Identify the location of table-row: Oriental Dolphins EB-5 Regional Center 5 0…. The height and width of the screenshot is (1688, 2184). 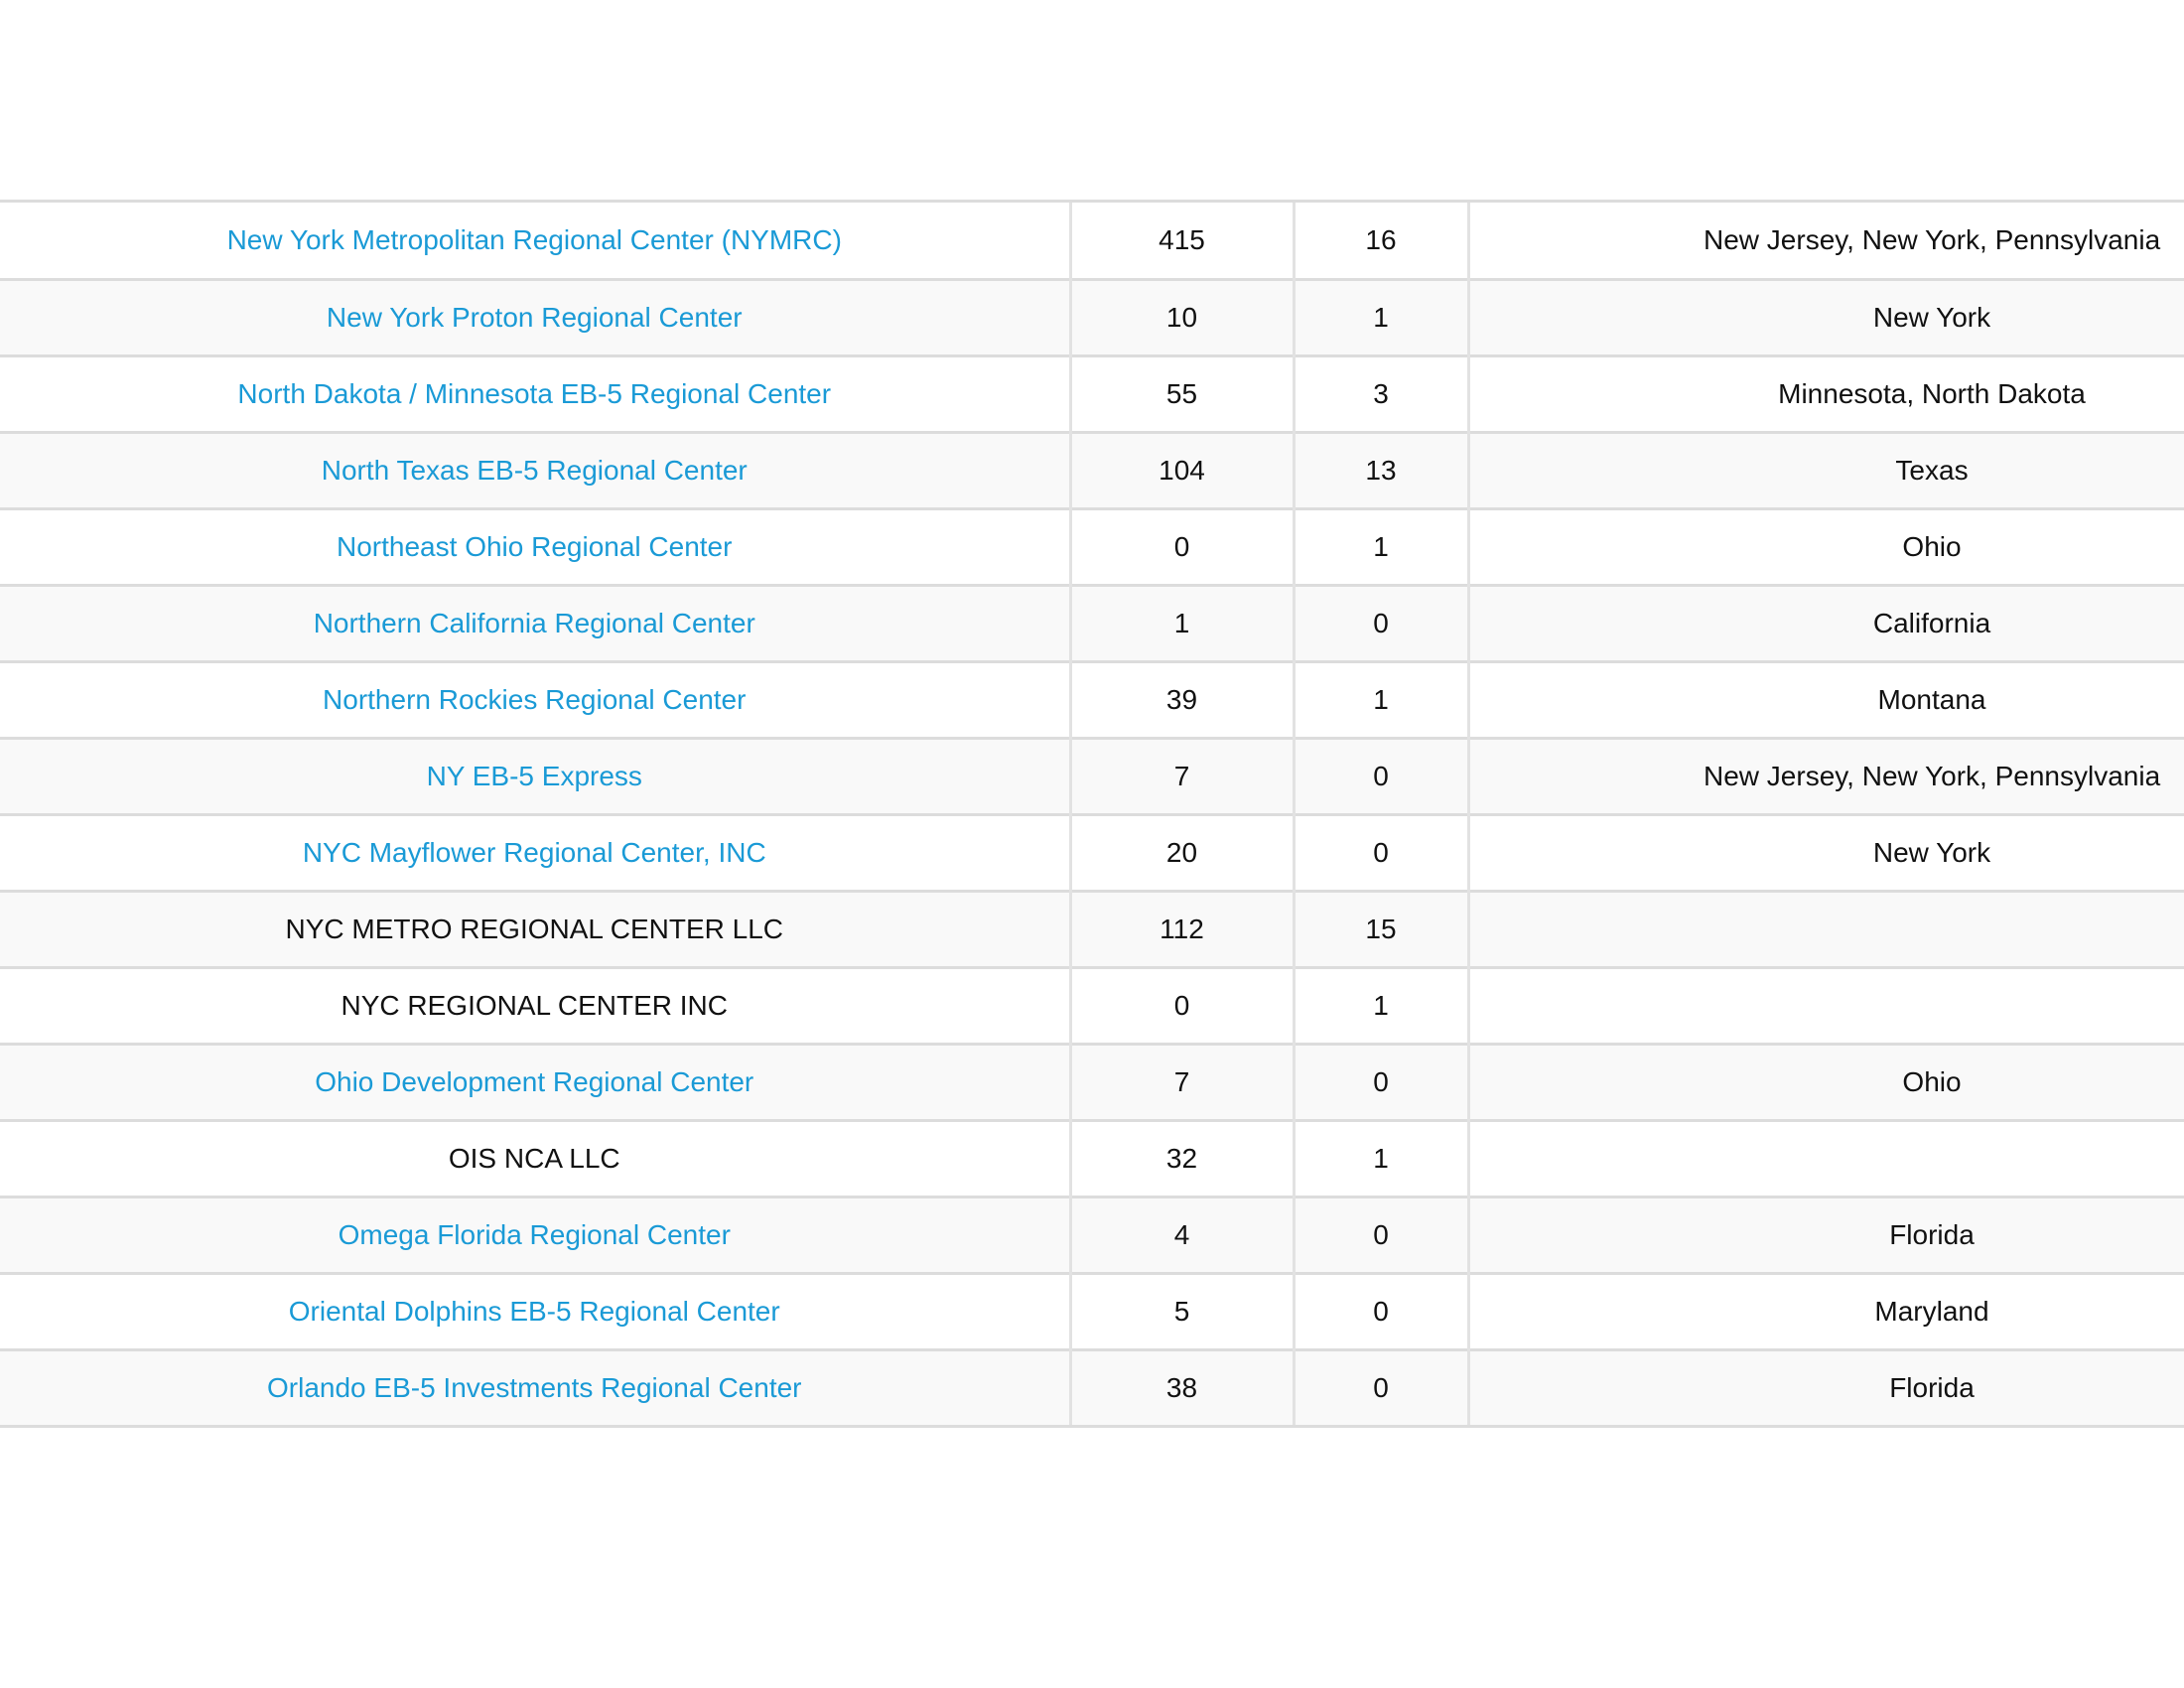
(1092, 1310).